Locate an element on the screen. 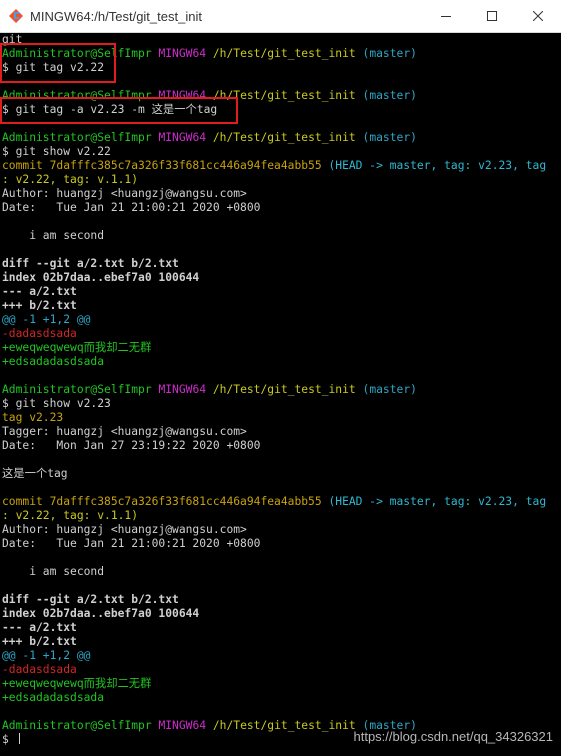  command-text: $ git tag -a v2.23 -m 这是一个tag is located at coordinates (110, 109).